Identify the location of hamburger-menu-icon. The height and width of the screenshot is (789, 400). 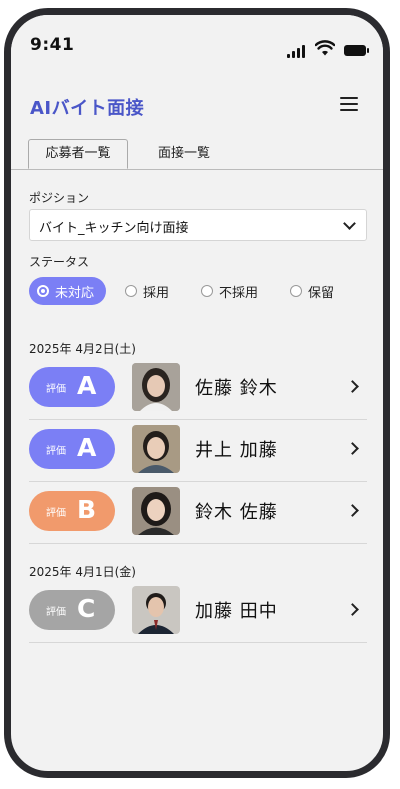
(349, 104).